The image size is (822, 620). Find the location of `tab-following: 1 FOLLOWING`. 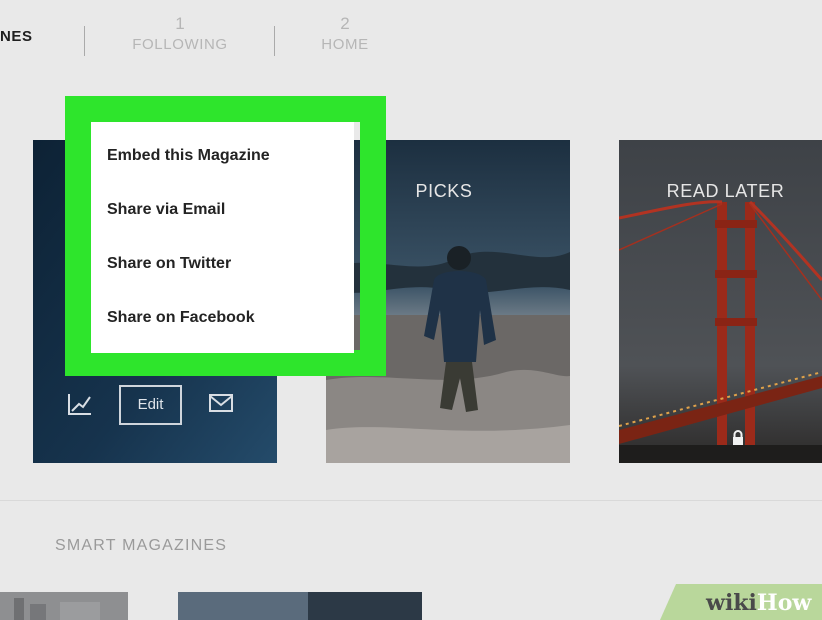

tab-following: 1 FOLLOWING is located at coordinates (180, 35).